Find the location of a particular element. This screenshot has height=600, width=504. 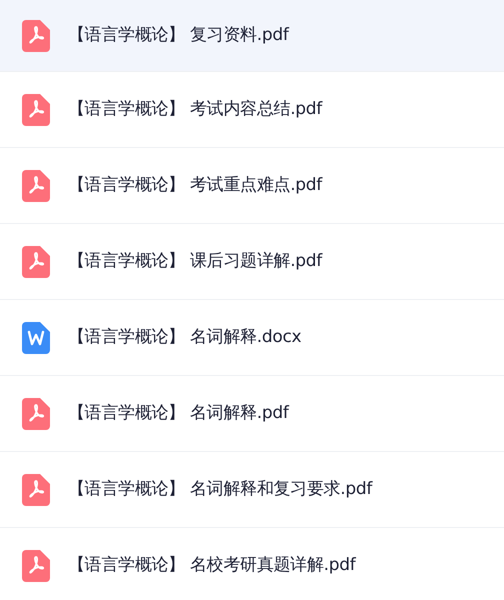

word-file-icon is located at coordinates (36, 338).